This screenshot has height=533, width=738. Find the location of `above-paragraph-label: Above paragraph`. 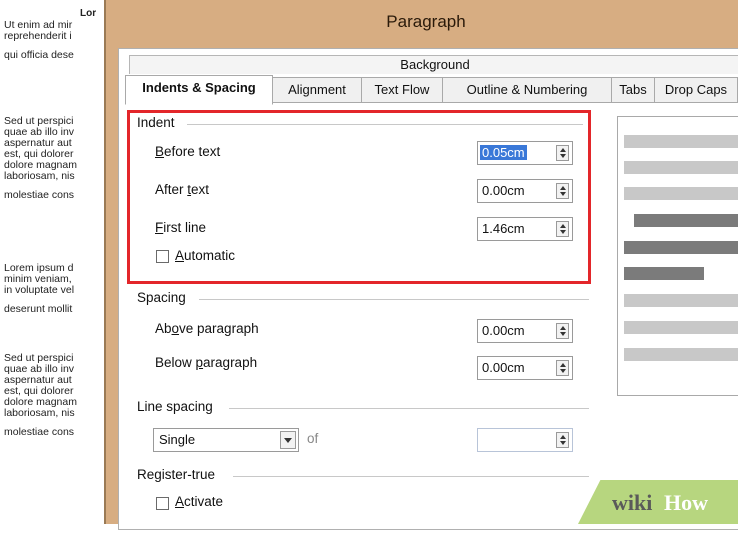

above-paragraph-label: Above paragraph is located at coordinates (207, 328).